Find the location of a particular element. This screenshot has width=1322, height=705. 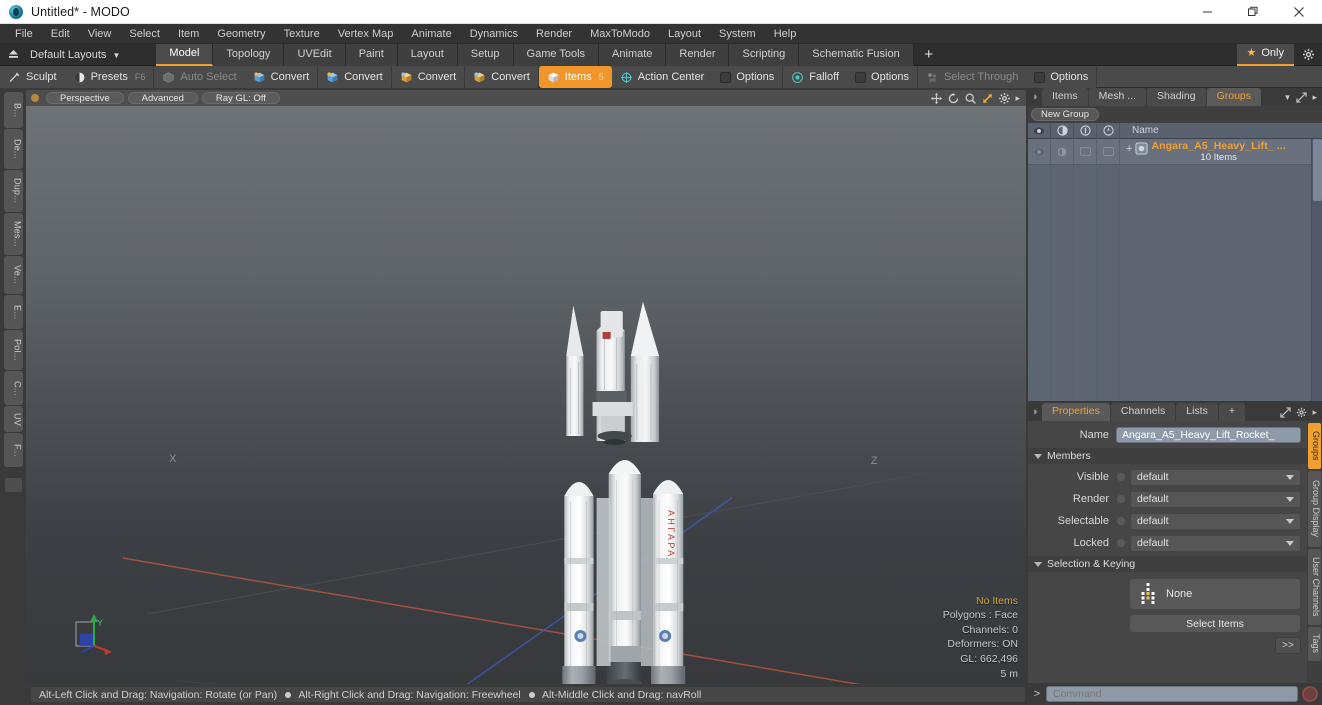

column-eye-icon is located at coordinates (1039, 130).